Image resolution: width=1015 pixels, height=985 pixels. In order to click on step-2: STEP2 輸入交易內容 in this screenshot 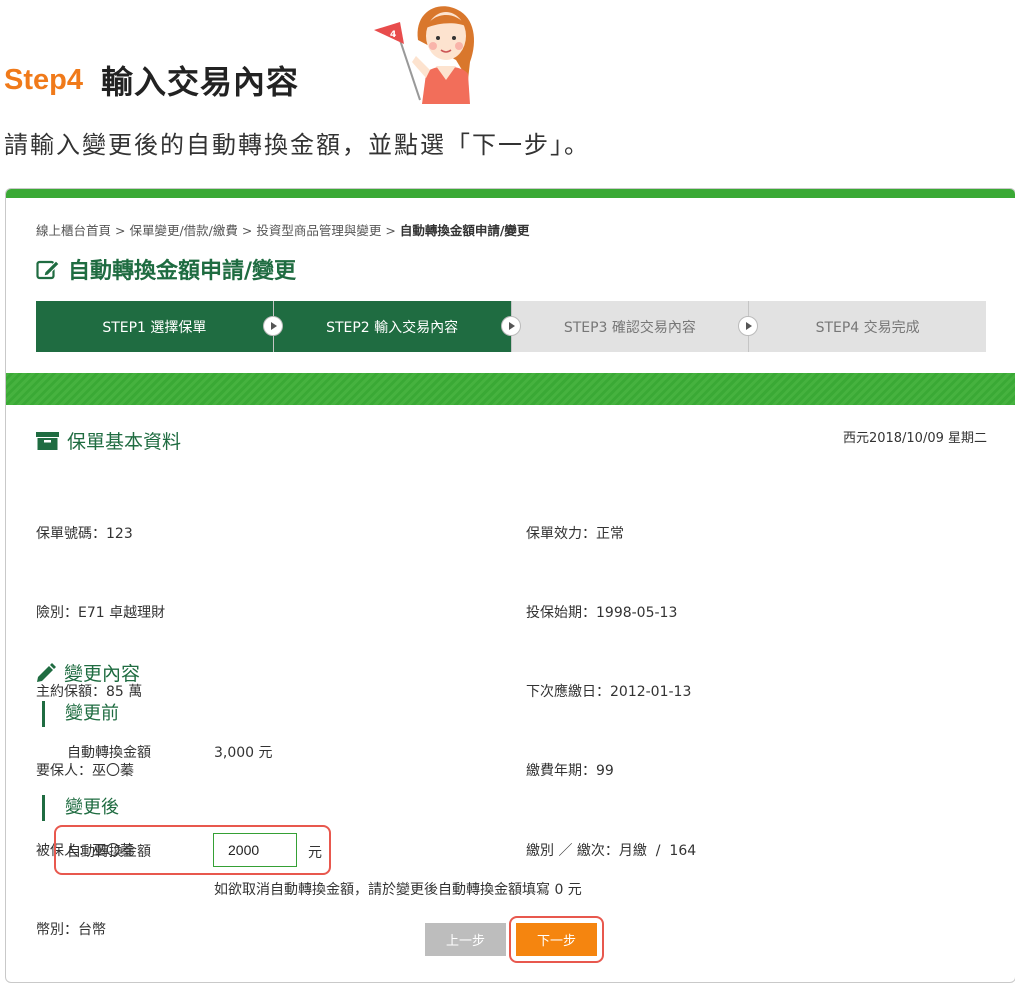, I will do `click(396, 326)`.